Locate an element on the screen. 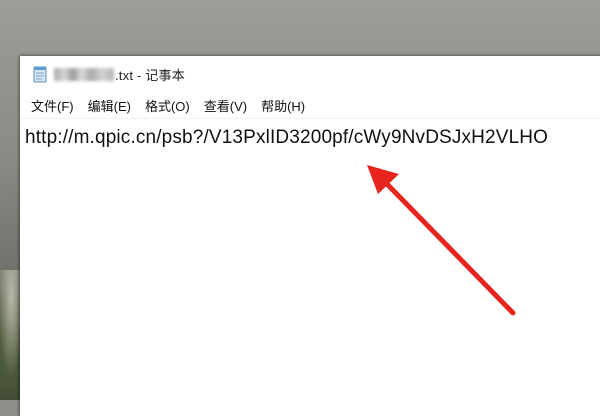  menu-file: 文件(F) is located at coordinates (52, 105).